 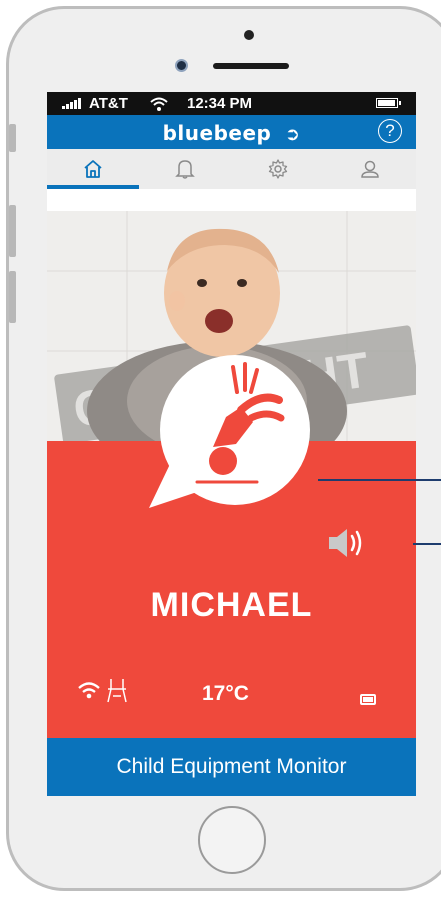 I want to click on footer-title: Child Equipment Monitor, so click(x=231, y=767).